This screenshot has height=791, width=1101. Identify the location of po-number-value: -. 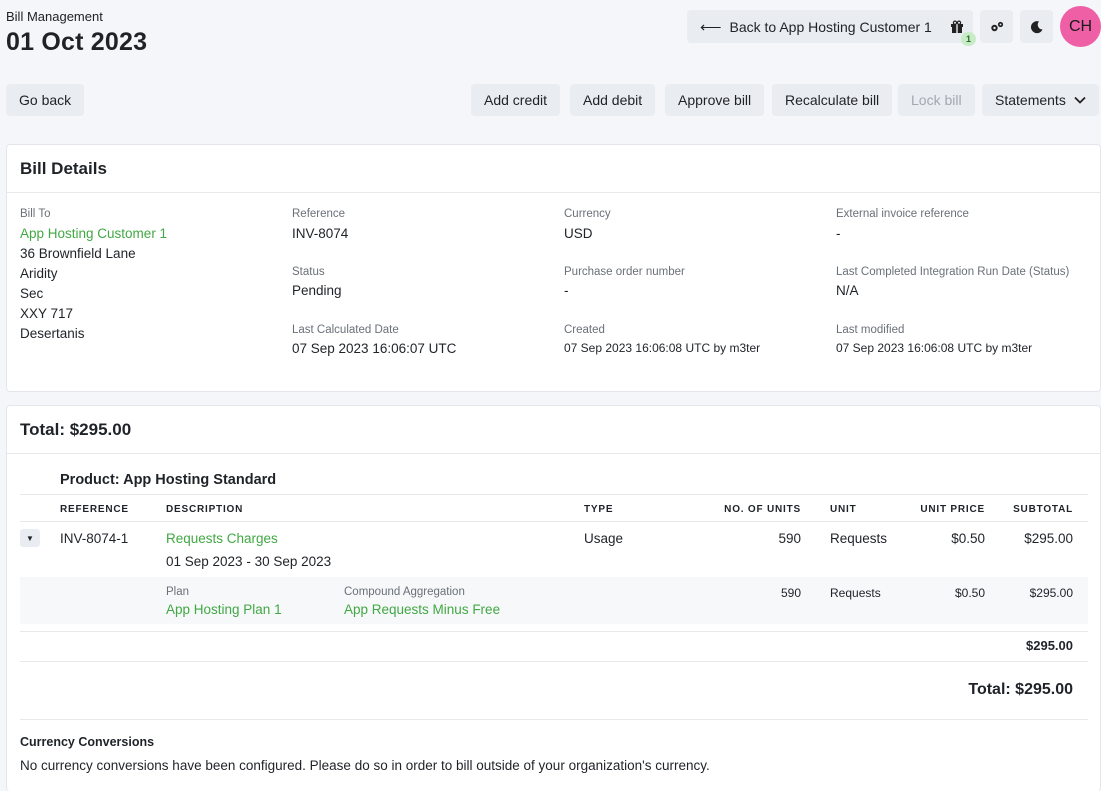
(566, 290).